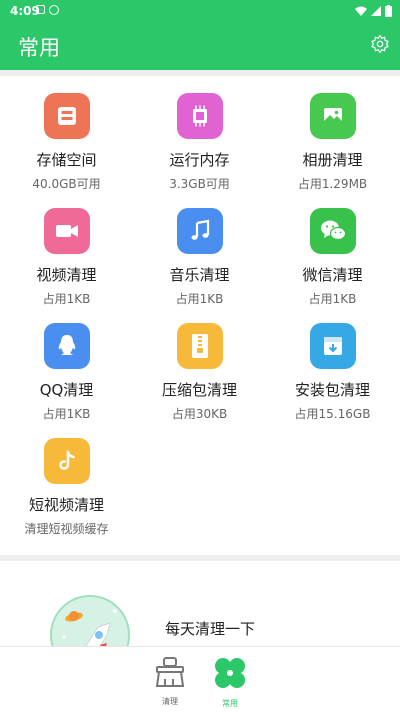 The width and height of the screenshot is (400, 712). What do you see at coordinates (332, 371) in the screenshot?
I see `tile-install-package: 安装包清理 占用15.16GB` at bounding box center [332, 371].